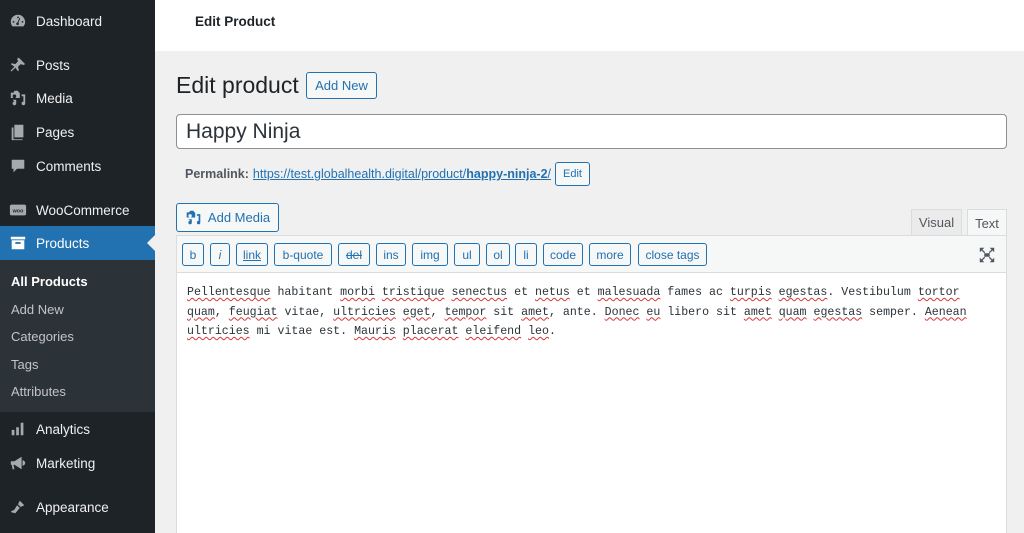 This screenshot has width=1024, height=533. Describe the element at coordinates (498, 254) in the screenshot. I see `quicktag-ol: ol` at that location.